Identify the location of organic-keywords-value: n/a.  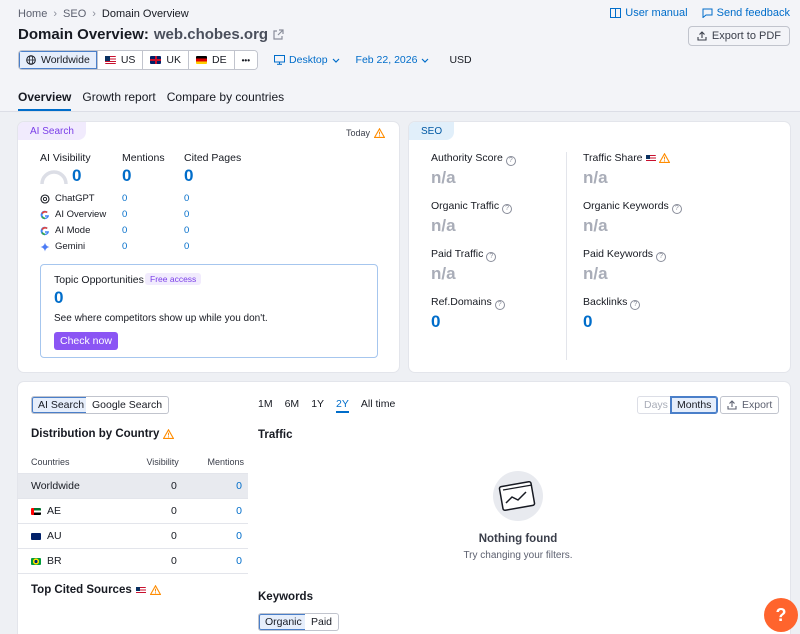
(595, 225).